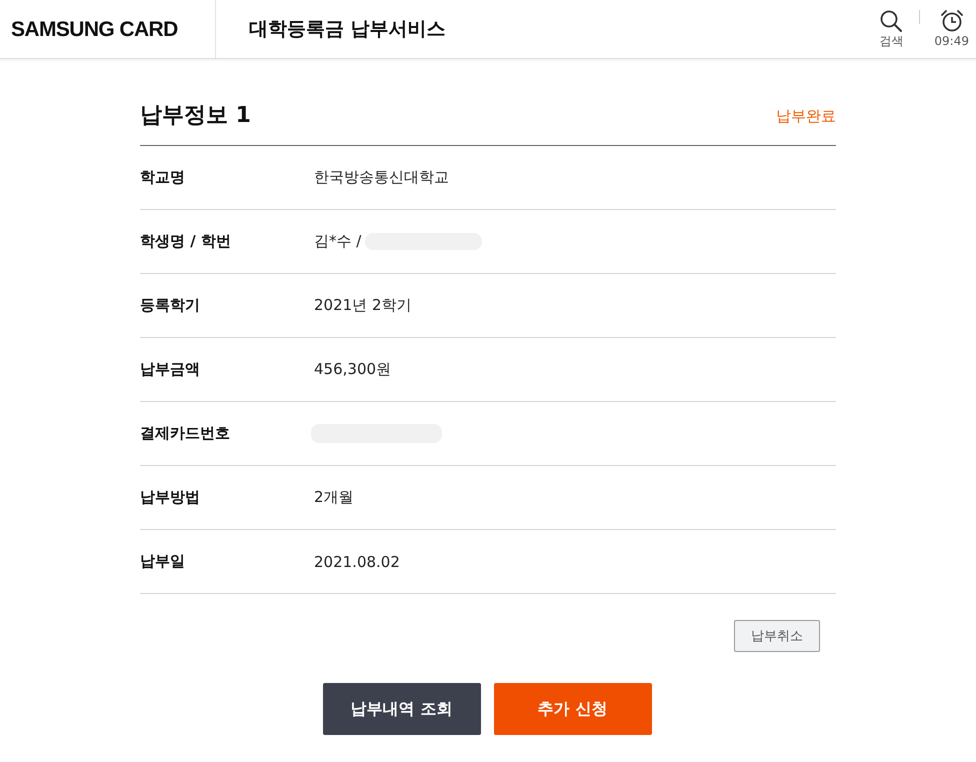 The image size is (976, 762). What do you see at coordinates (185, 434) in the screenshot?
I see `field-label: 결제카드번호` at bounding box center [185, 434].